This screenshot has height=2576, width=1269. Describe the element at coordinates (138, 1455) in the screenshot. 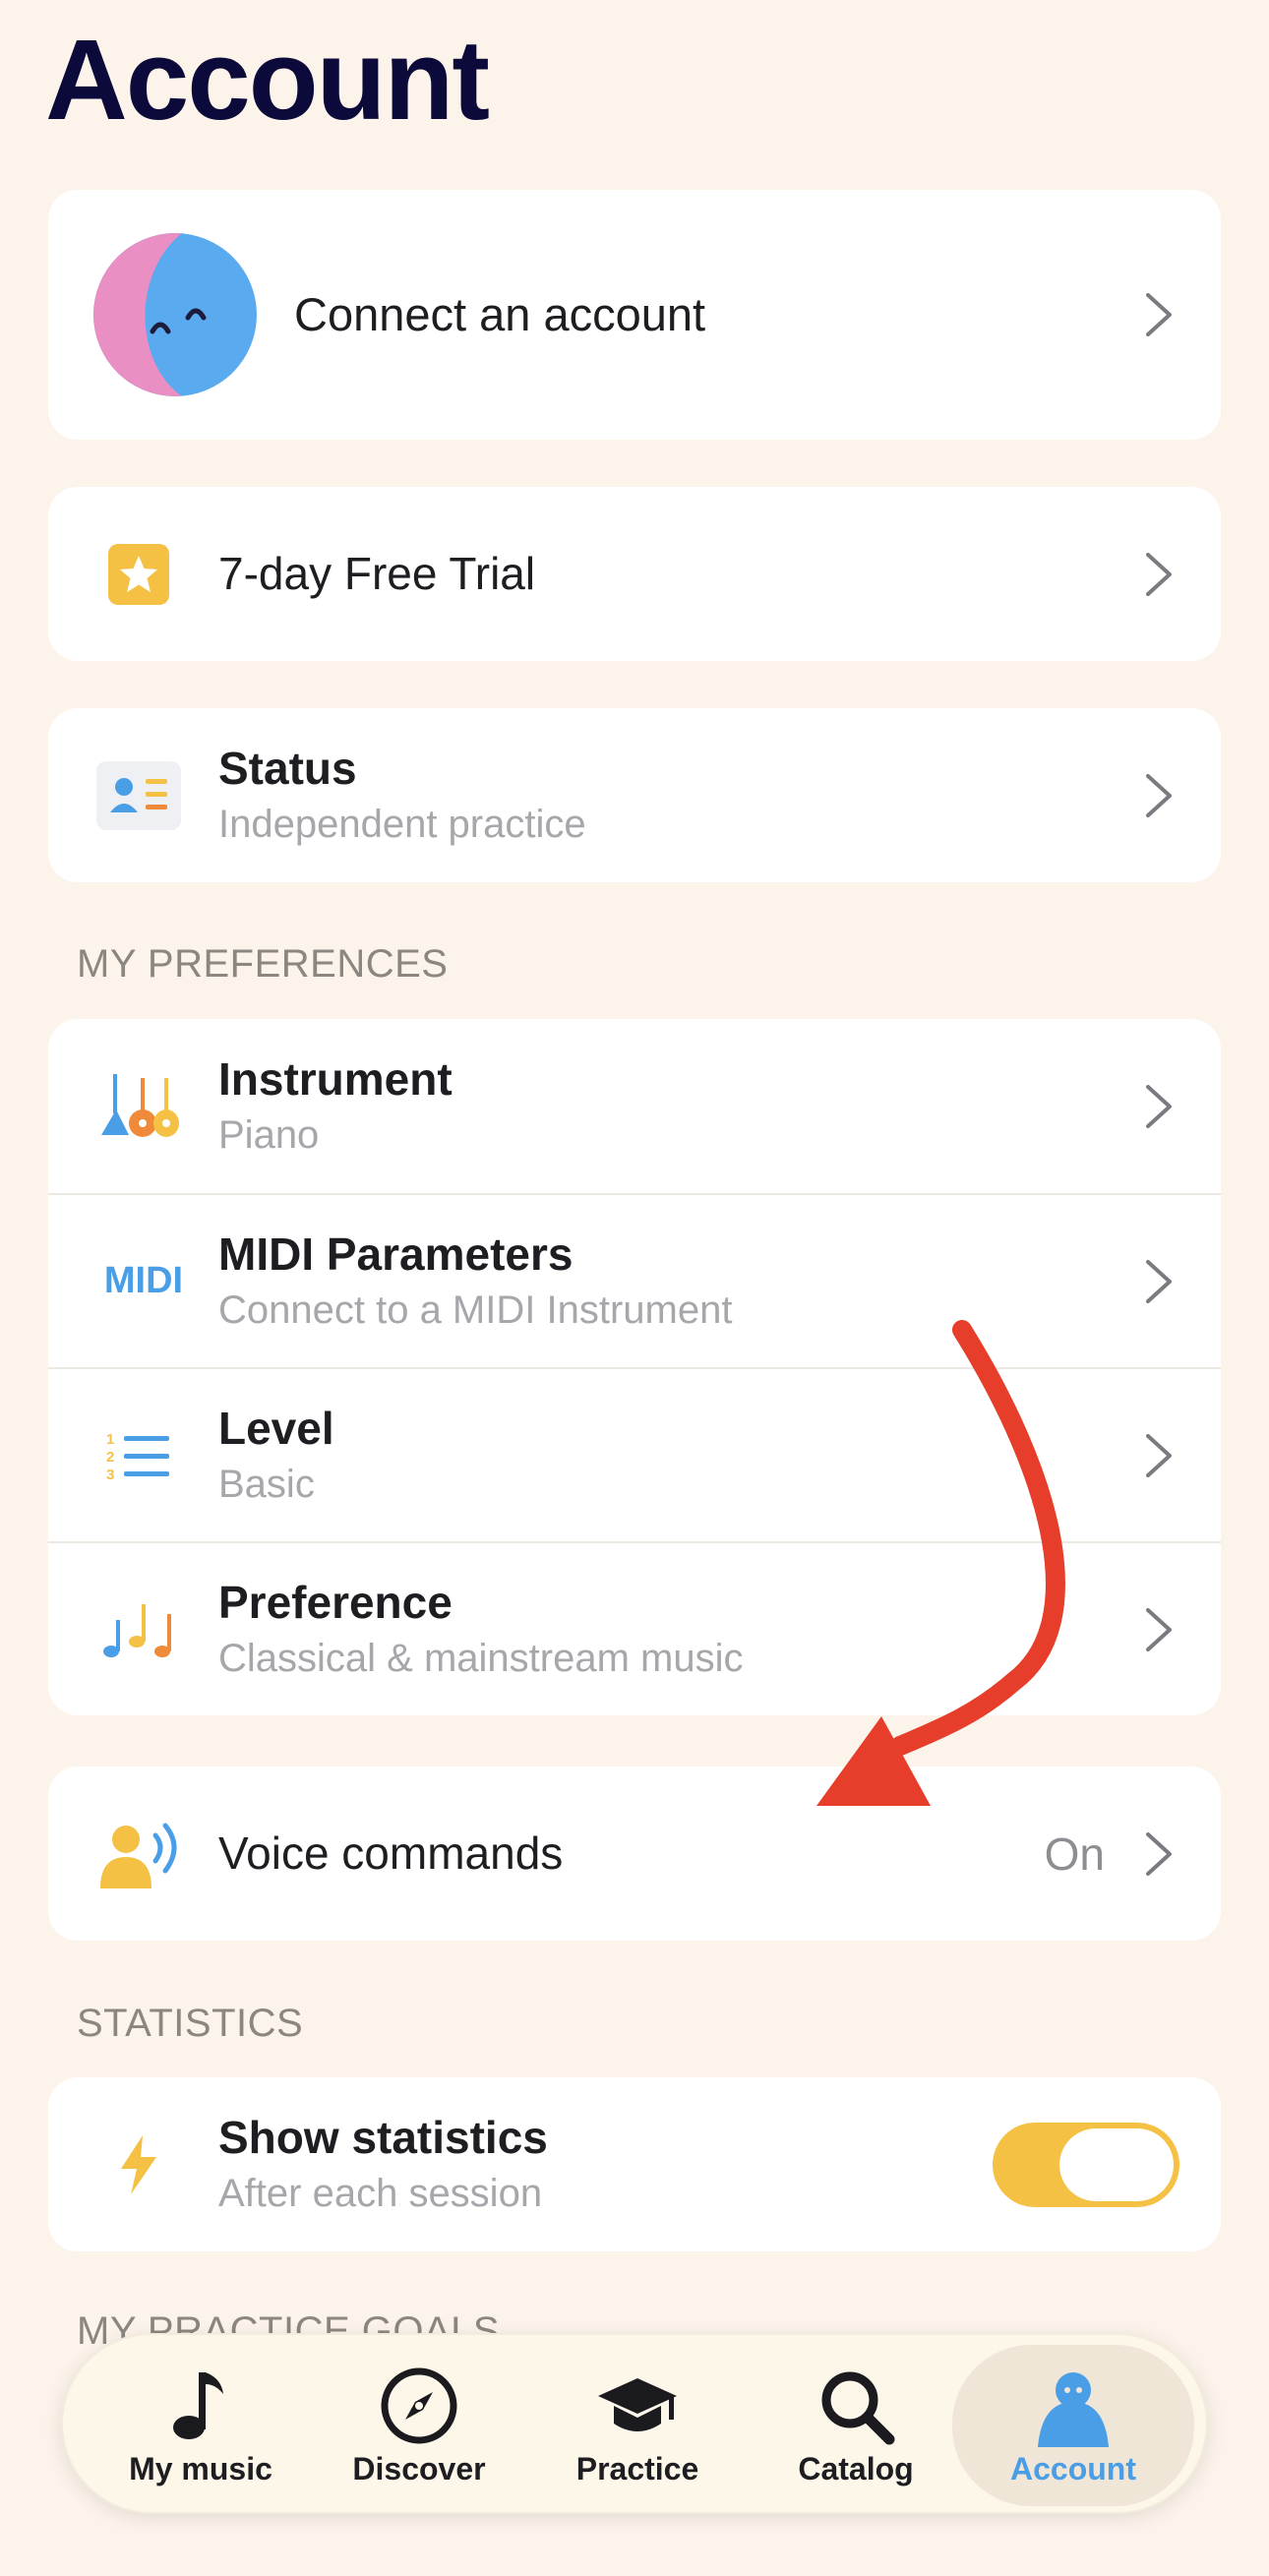

I see `numbered-list-icon: 1 2 3` at that location.